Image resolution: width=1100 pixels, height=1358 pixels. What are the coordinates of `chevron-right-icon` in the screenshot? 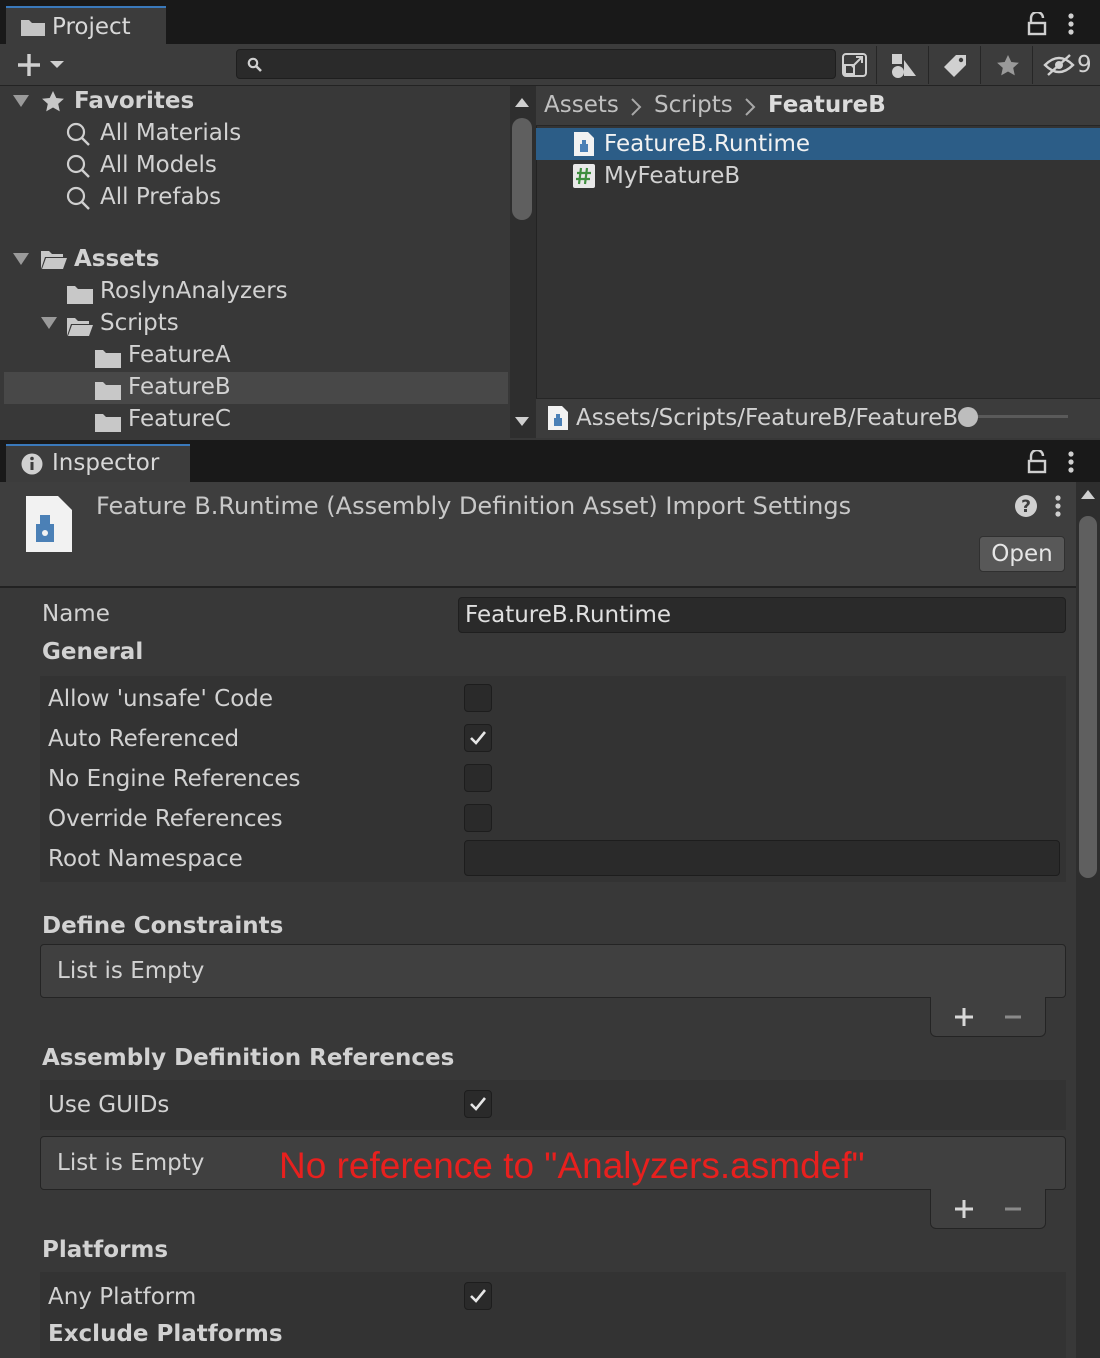 It's located at (636, 107).